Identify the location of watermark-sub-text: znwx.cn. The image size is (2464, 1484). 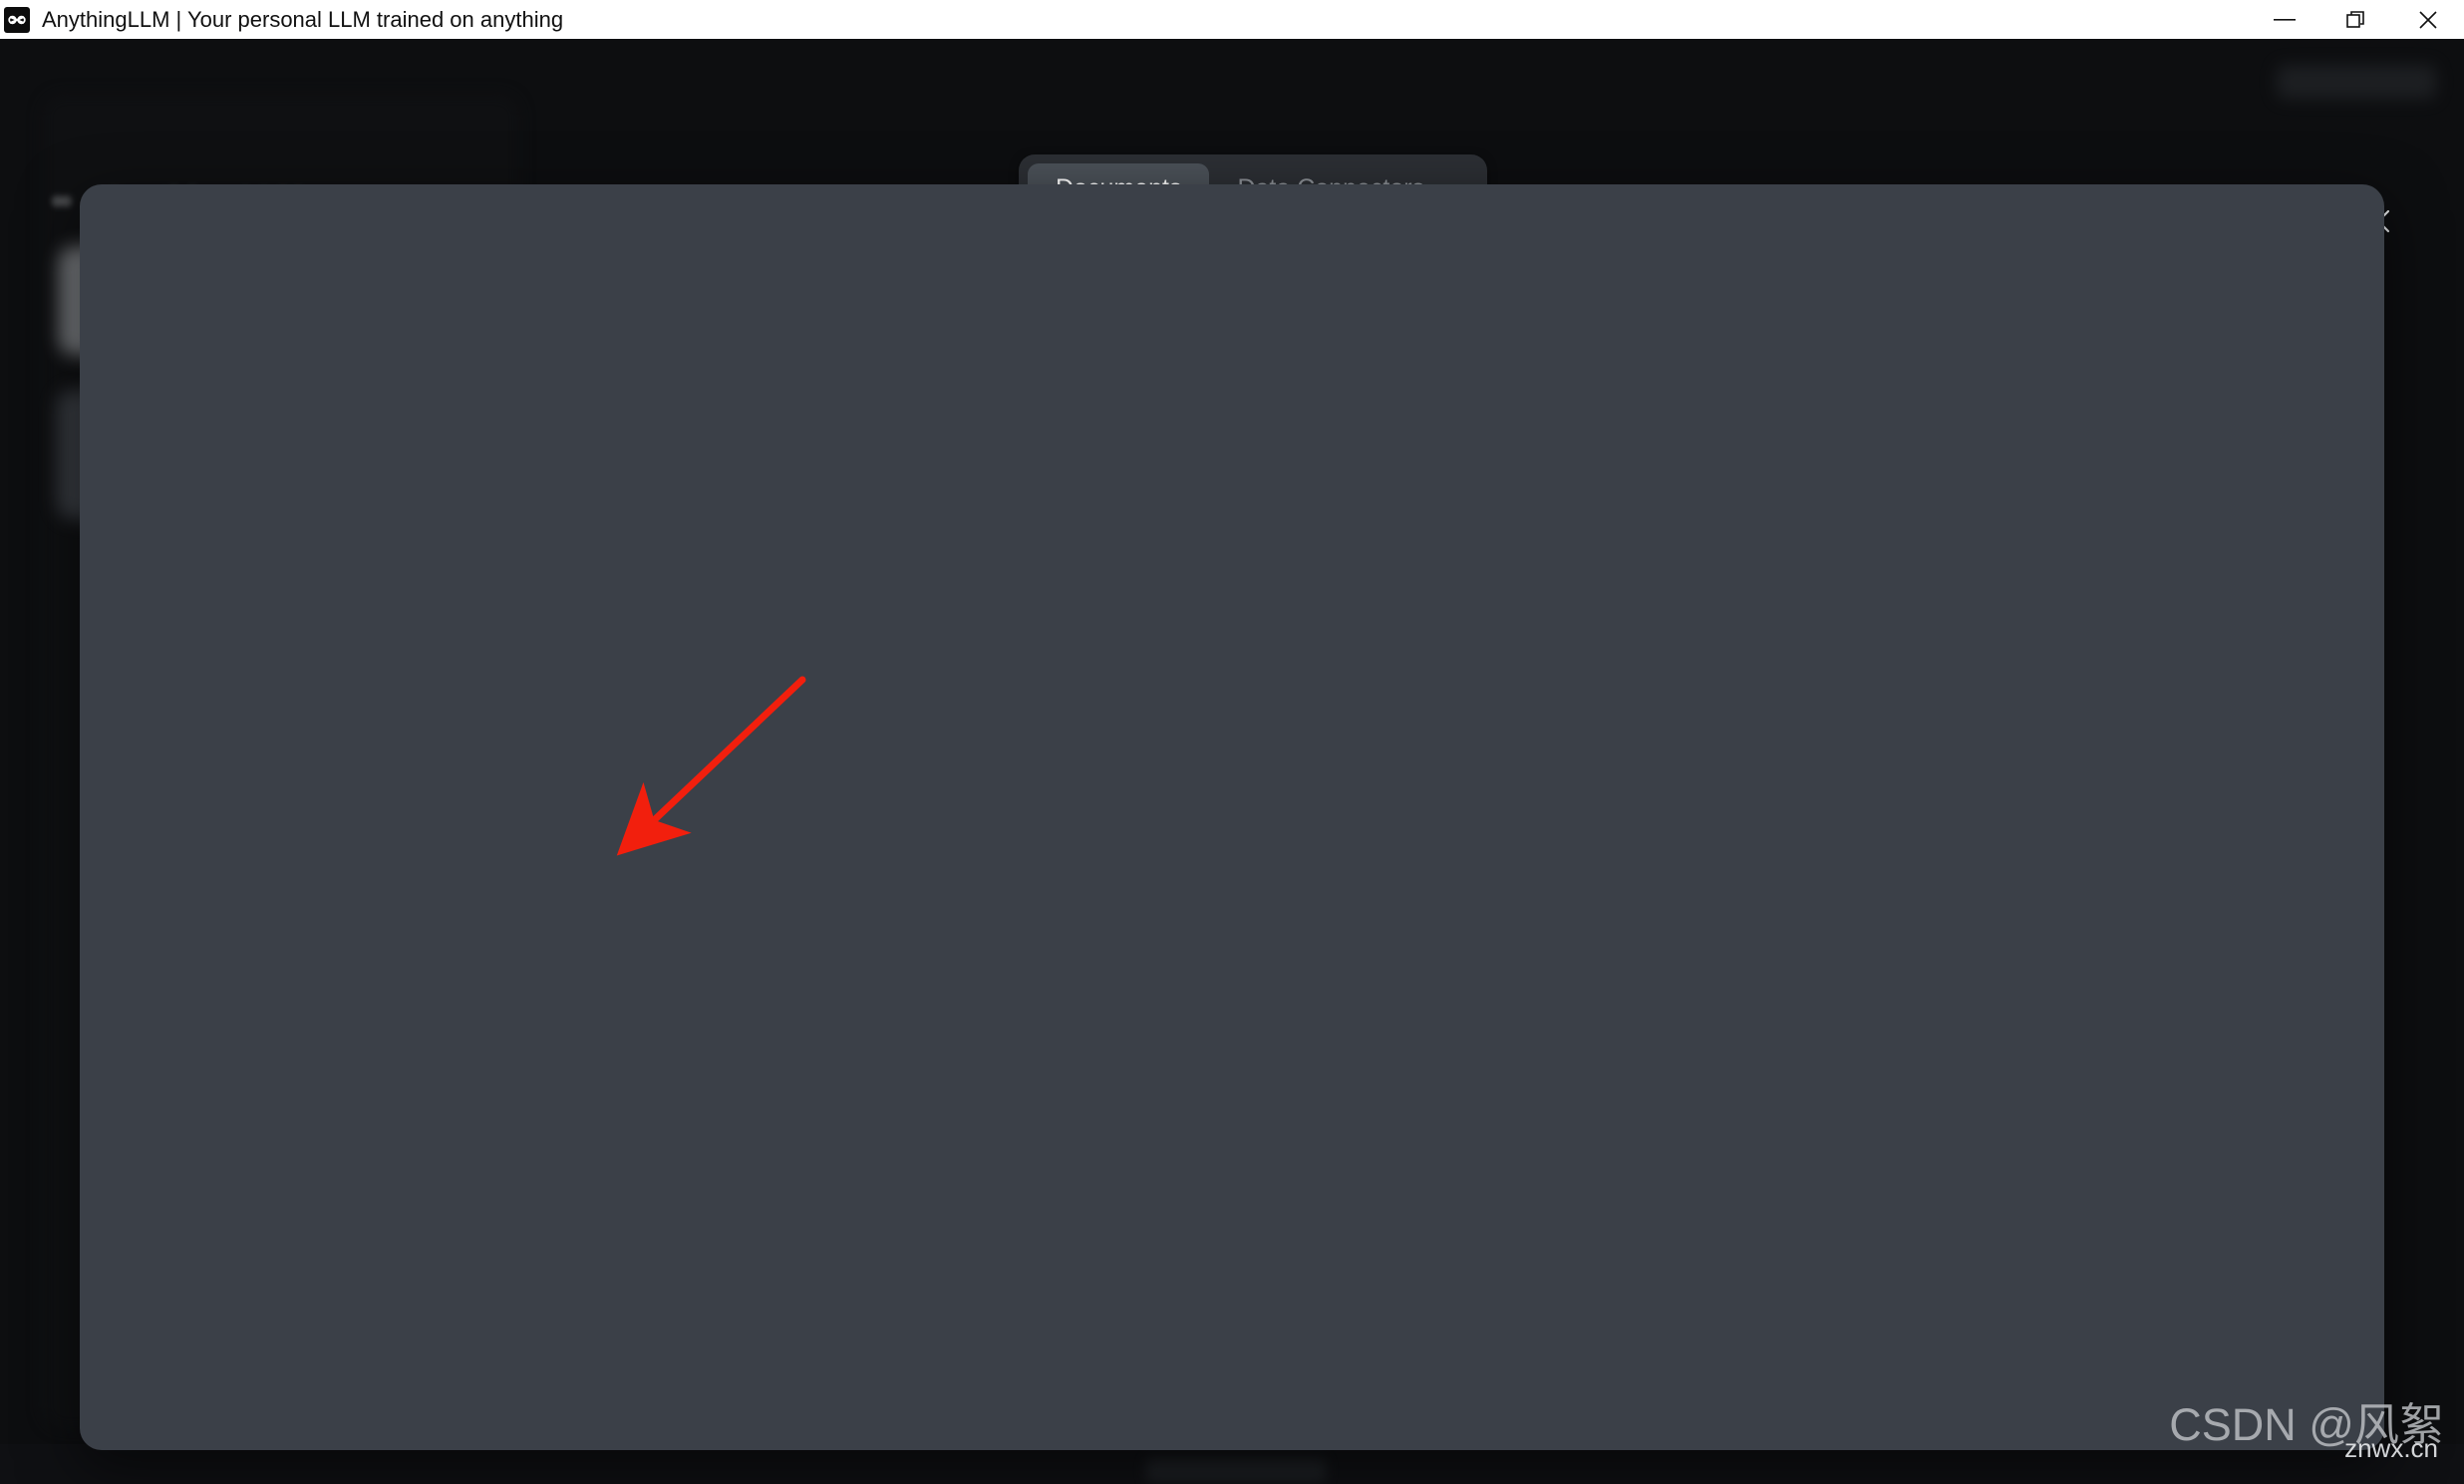
(2391, 1448).